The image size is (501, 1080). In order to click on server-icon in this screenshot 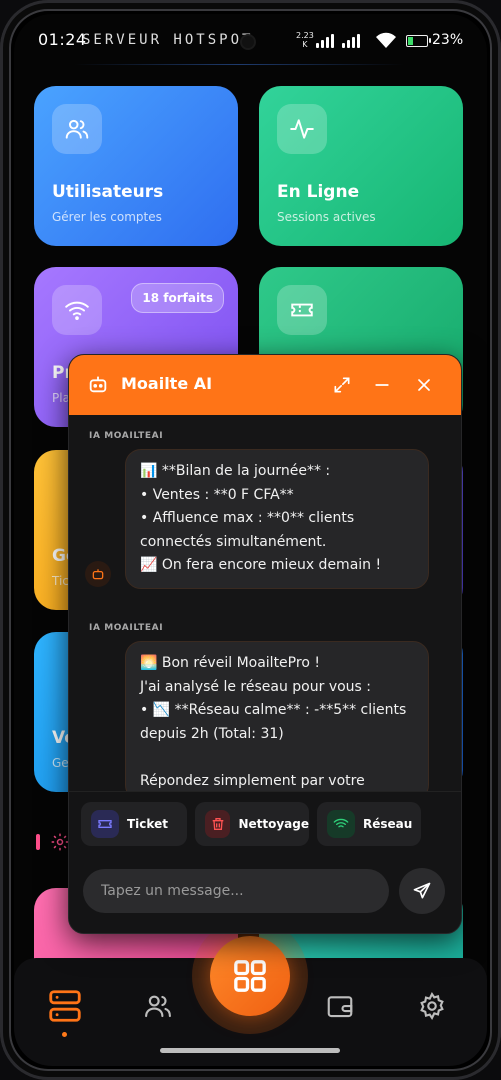, I will do `click(65, 1006)`.